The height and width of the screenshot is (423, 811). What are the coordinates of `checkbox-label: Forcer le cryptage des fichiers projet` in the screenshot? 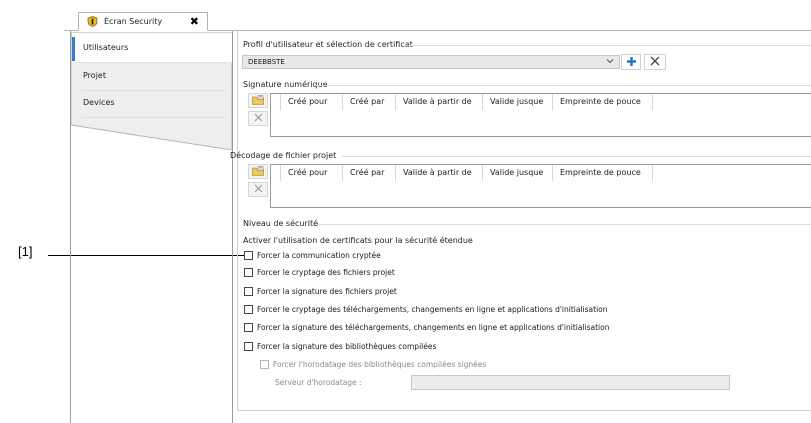 It's located at (326, 272).